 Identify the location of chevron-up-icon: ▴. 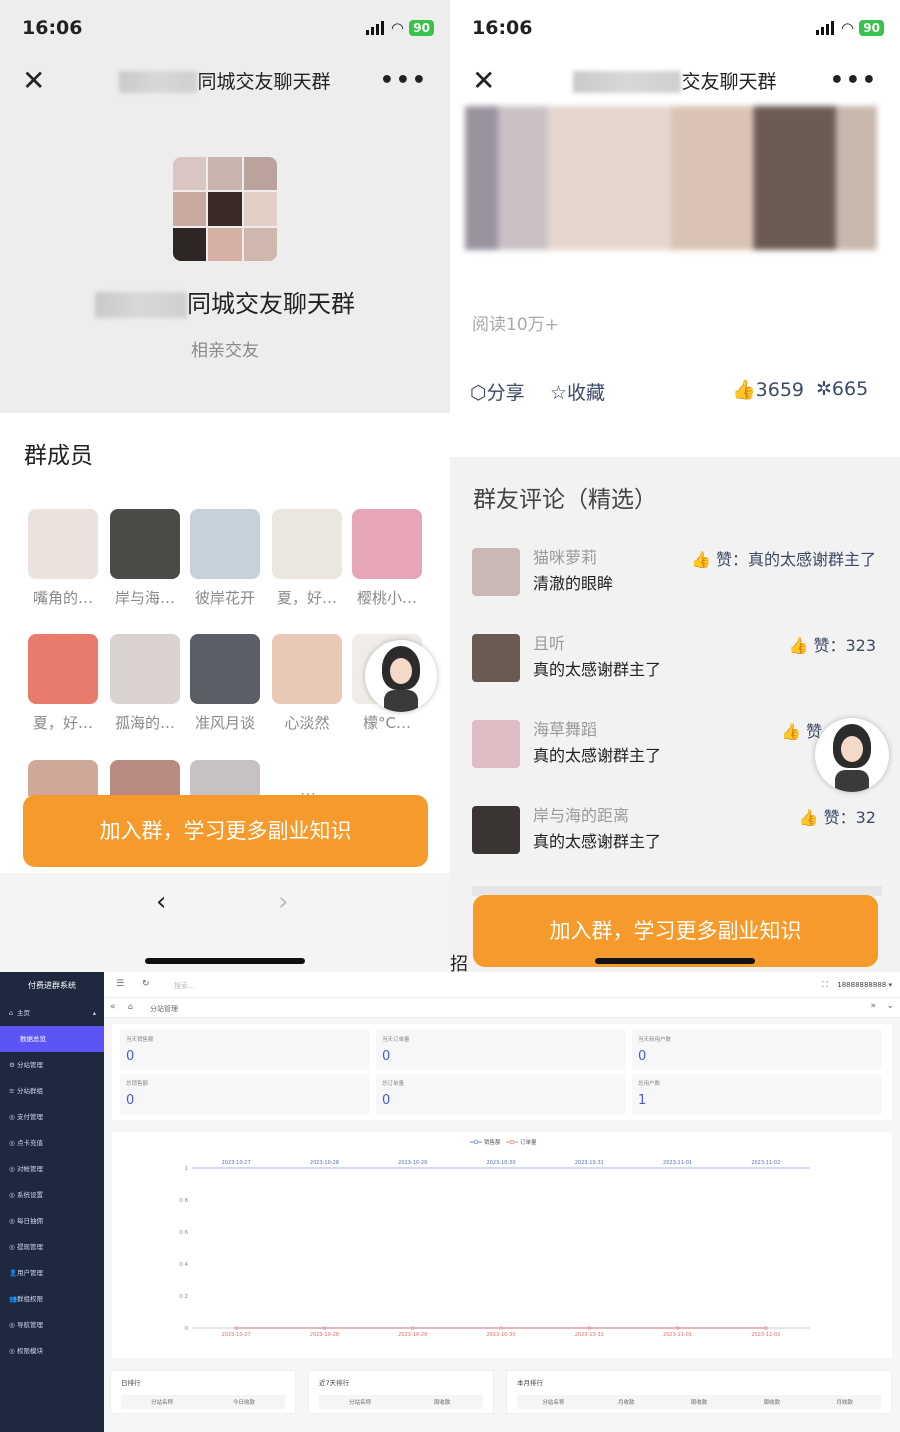
(94, 1013).